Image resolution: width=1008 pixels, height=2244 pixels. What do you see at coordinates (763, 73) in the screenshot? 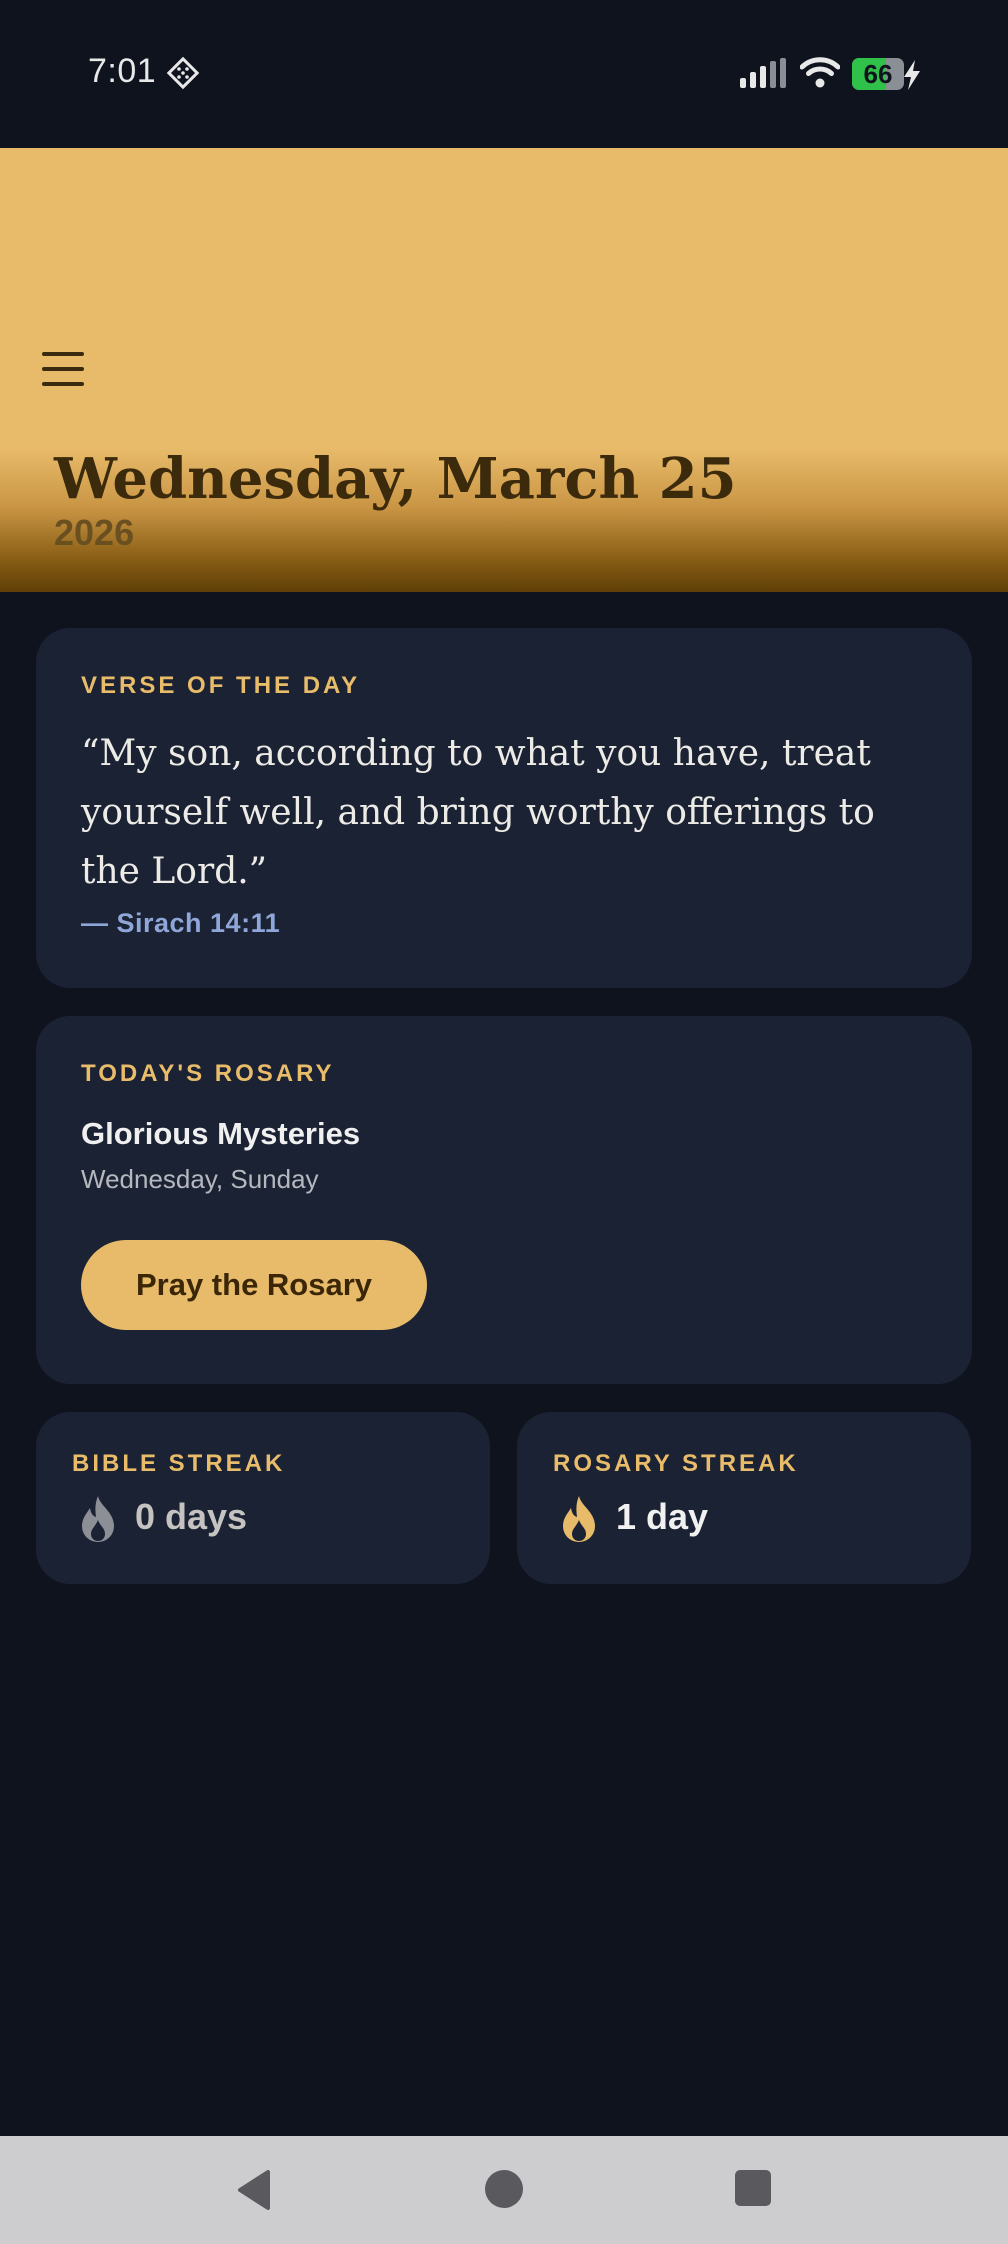
I see `signal-icon` at bounding box center [763, 73].